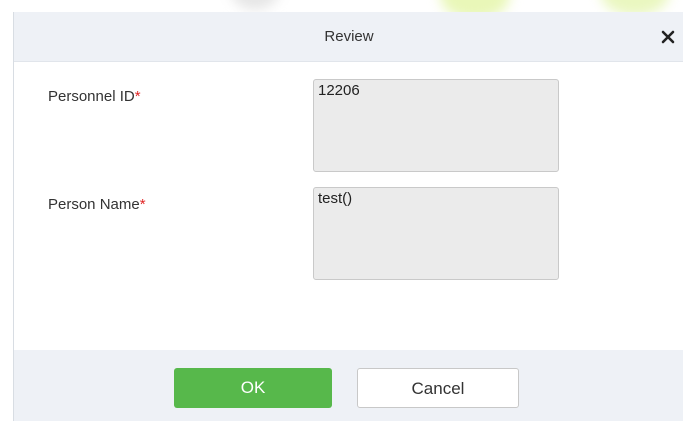 This screenshot has width=683, height=421. What do you see at coordinates (438, 388) in the screenshot?
I see `cancel-button: Cancel` at bounding box center [438, 388].